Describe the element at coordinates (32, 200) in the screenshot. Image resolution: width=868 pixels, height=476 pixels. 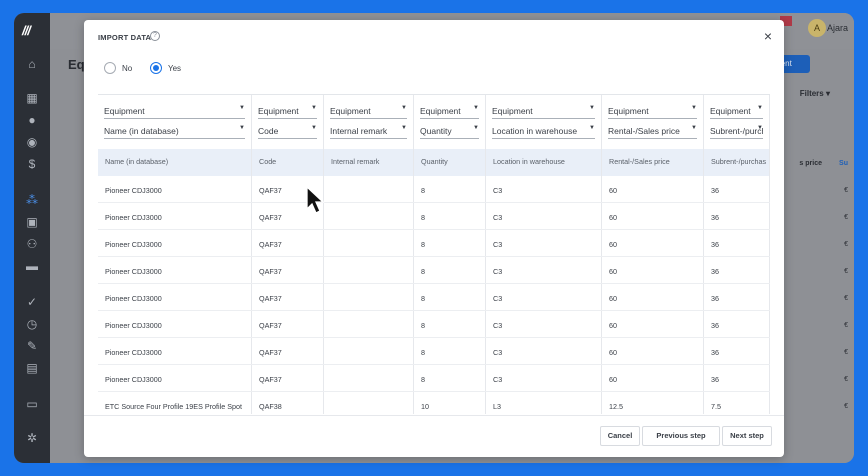
I see `boxes-icon: ⁂` at that location.